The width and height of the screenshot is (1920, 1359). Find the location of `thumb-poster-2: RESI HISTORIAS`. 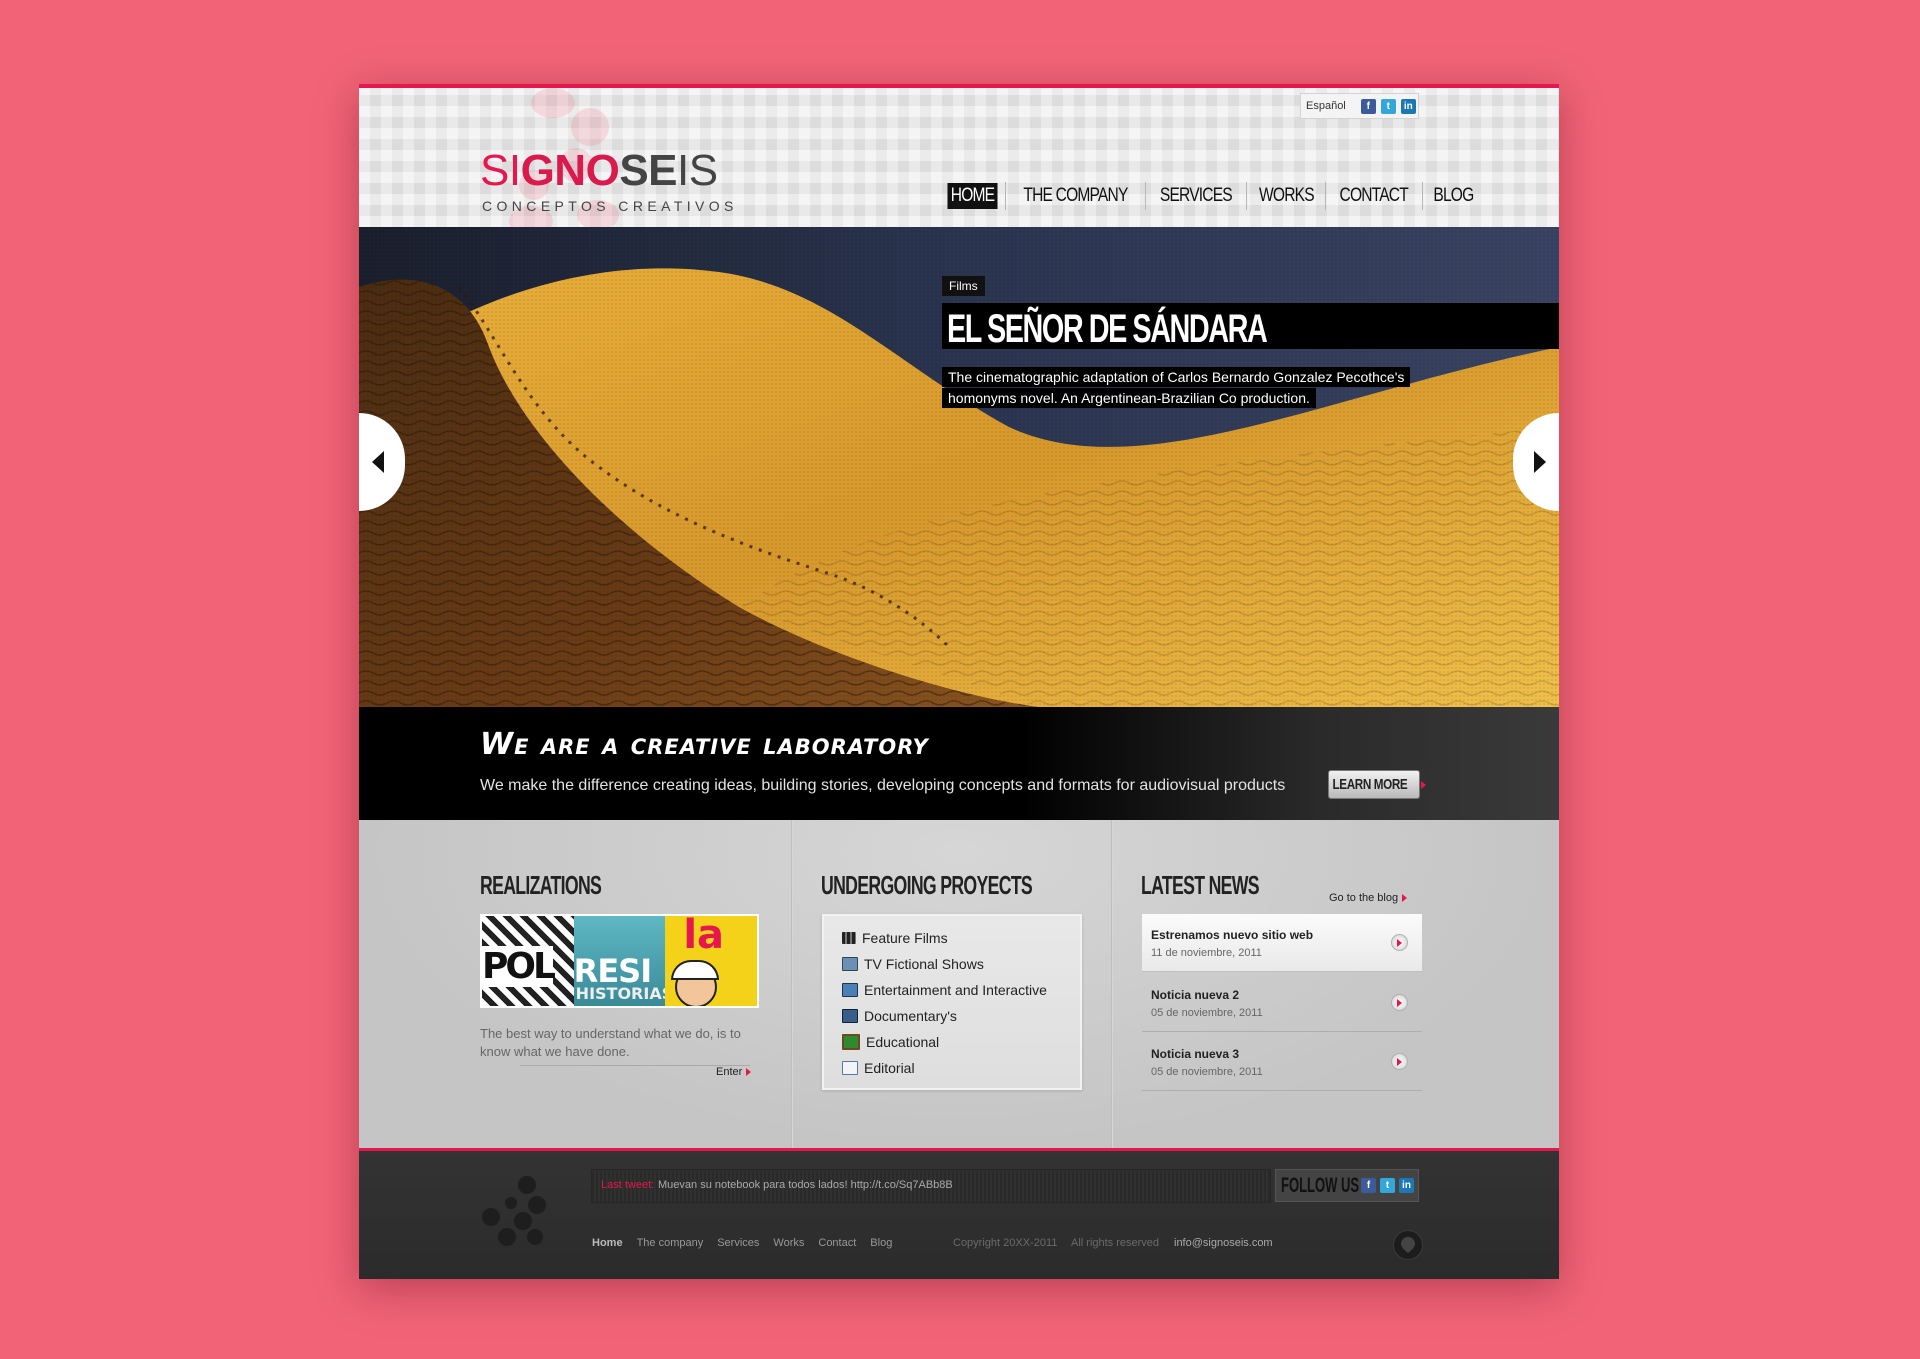

thumb-poster-2: RESI HISTORIAS is located at coordinates (619, 961).